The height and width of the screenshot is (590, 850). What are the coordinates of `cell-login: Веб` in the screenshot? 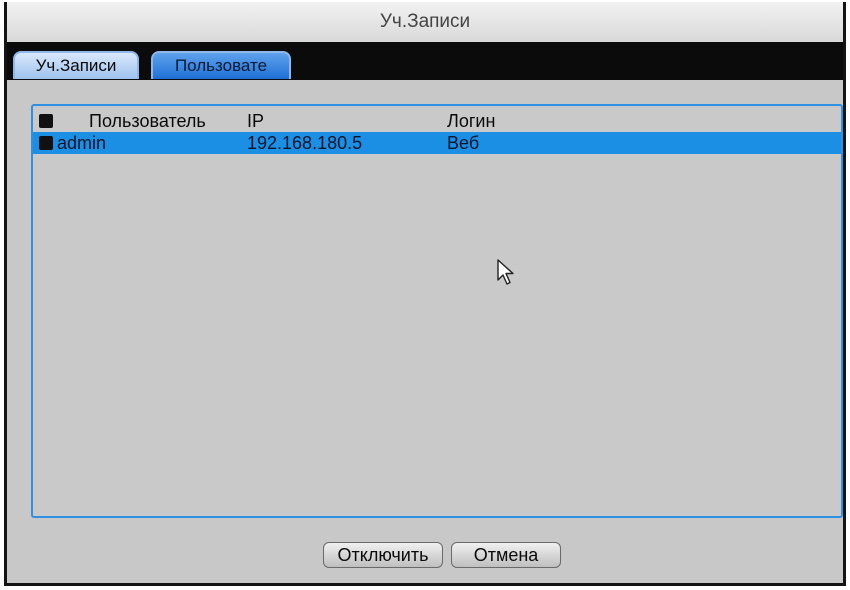 It's located at (463, 143).